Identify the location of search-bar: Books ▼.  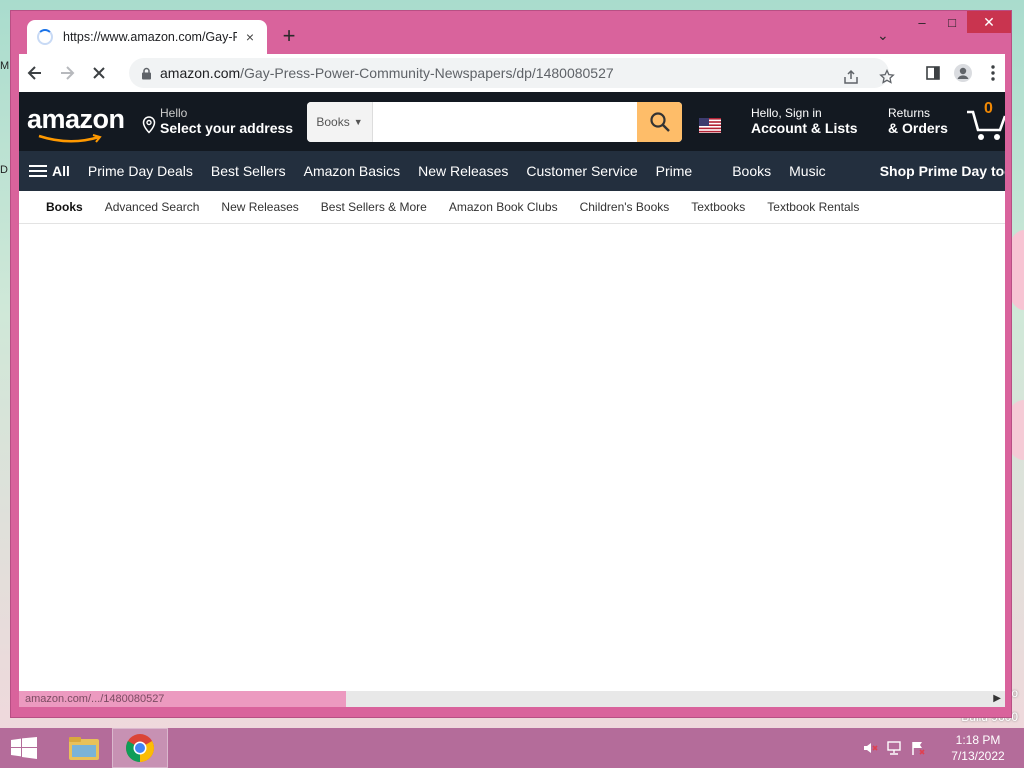
(494, 122).